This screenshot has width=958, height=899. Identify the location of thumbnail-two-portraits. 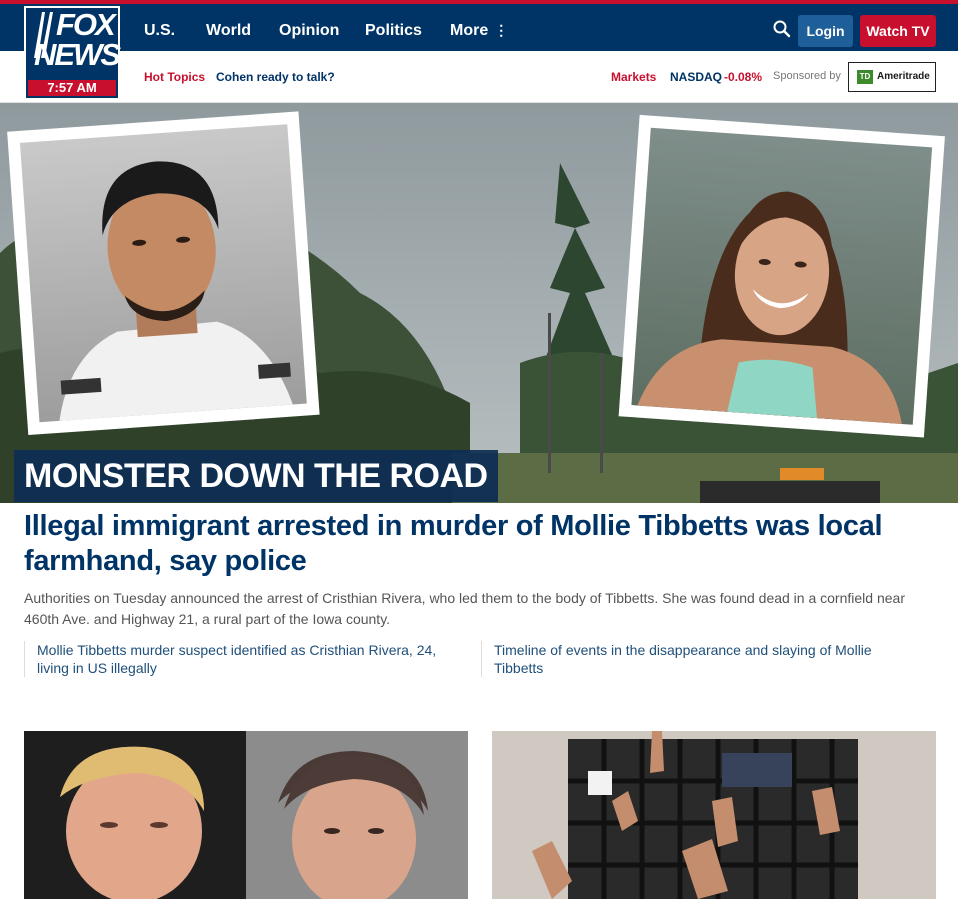
(246, 815).